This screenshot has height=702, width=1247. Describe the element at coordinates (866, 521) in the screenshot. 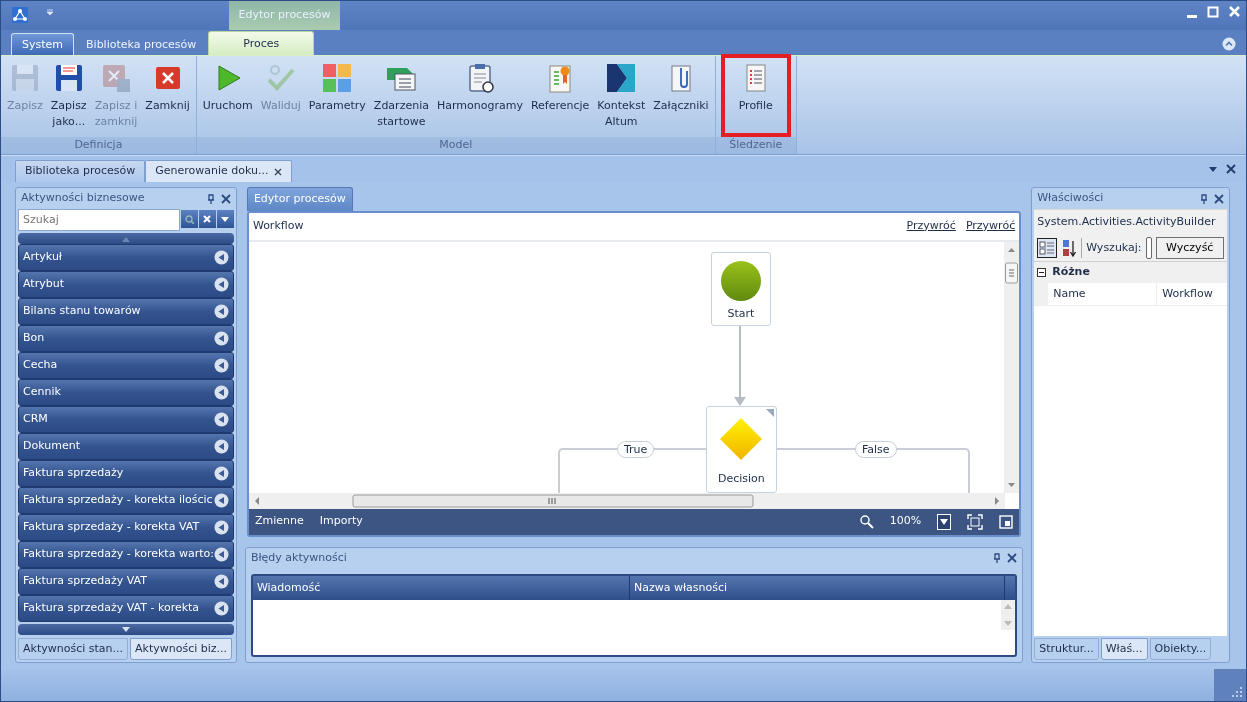

I see `zoom-icon` at that location.